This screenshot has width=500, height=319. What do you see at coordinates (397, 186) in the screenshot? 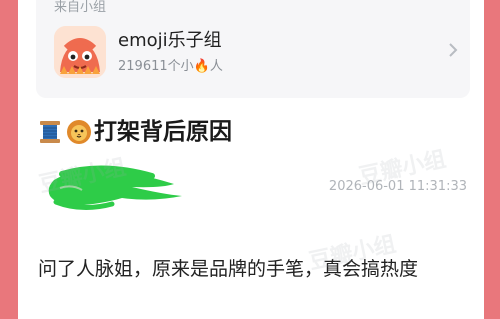
I see `post-timestamp: 2026-06-01 11:31:33` at bounding box center [397, 186].